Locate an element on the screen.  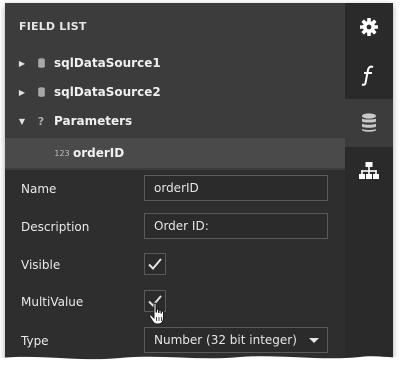
property-label: MultiValue is located at coordinates (52, 301).